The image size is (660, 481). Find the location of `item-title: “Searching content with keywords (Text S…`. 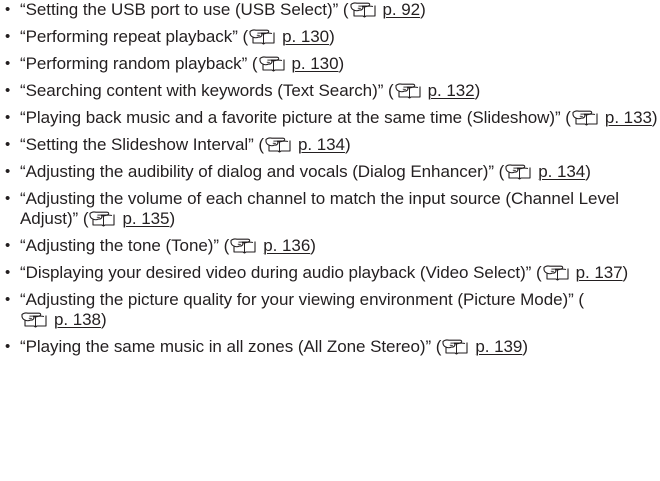

item-title: “Searching content with keywords (Text S… is located at coordinates (207, 90).